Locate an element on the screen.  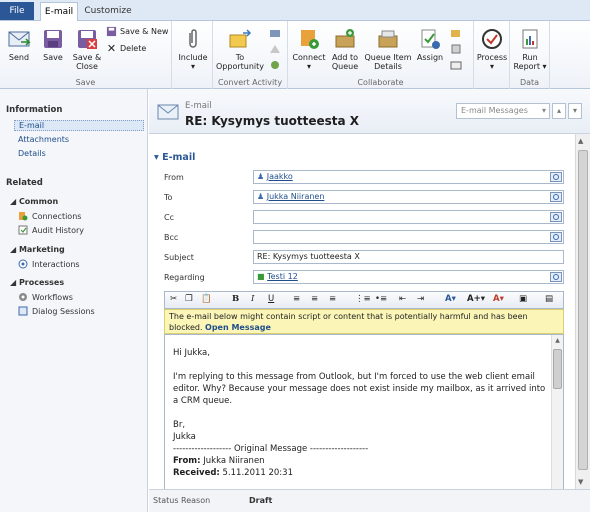
nav-group-processes: ◢ Processes is located at coordinates (37, 282).